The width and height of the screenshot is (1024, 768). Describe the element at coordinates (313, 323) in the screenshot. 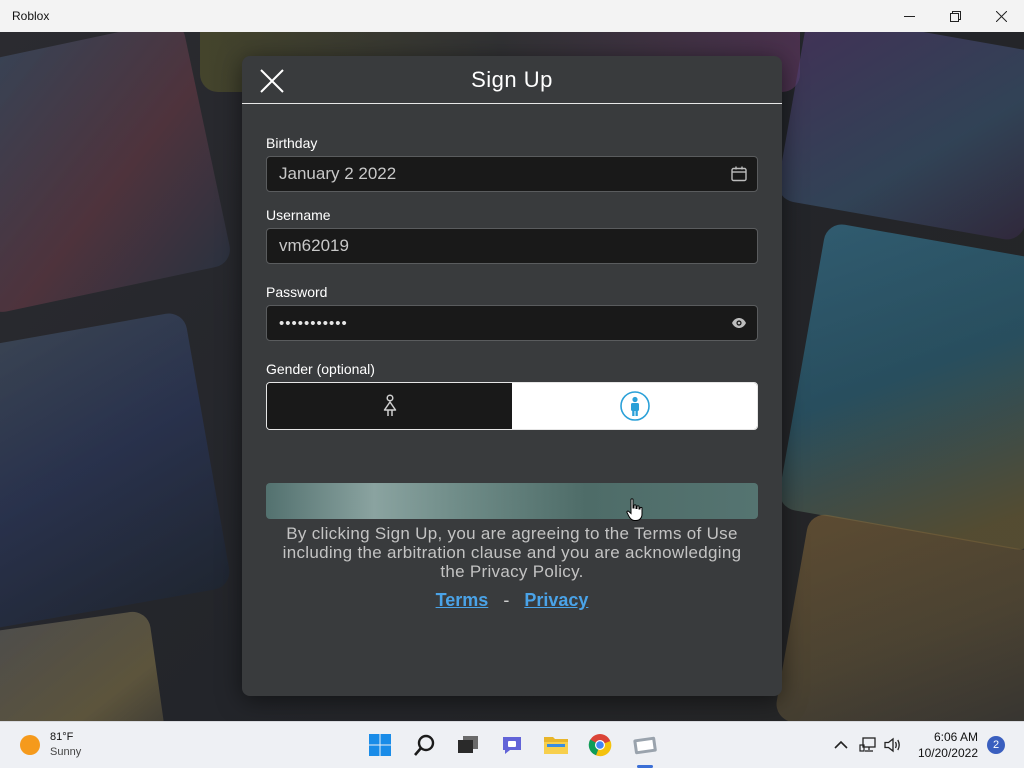

I see `password-value: •••••••••••` at that location.